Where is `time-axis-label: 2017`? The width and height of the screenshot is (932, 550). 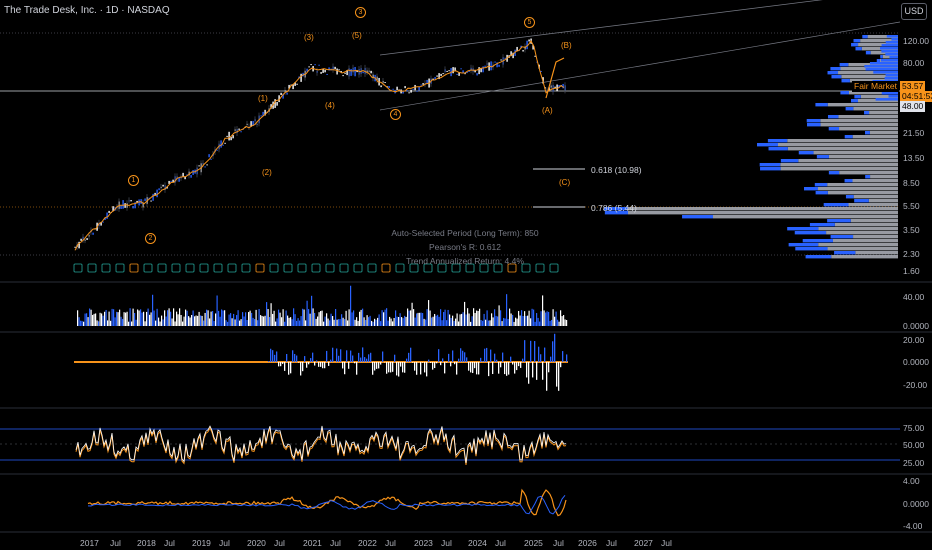 time-axis-label: 2017 is located at coordinates (89, 543).